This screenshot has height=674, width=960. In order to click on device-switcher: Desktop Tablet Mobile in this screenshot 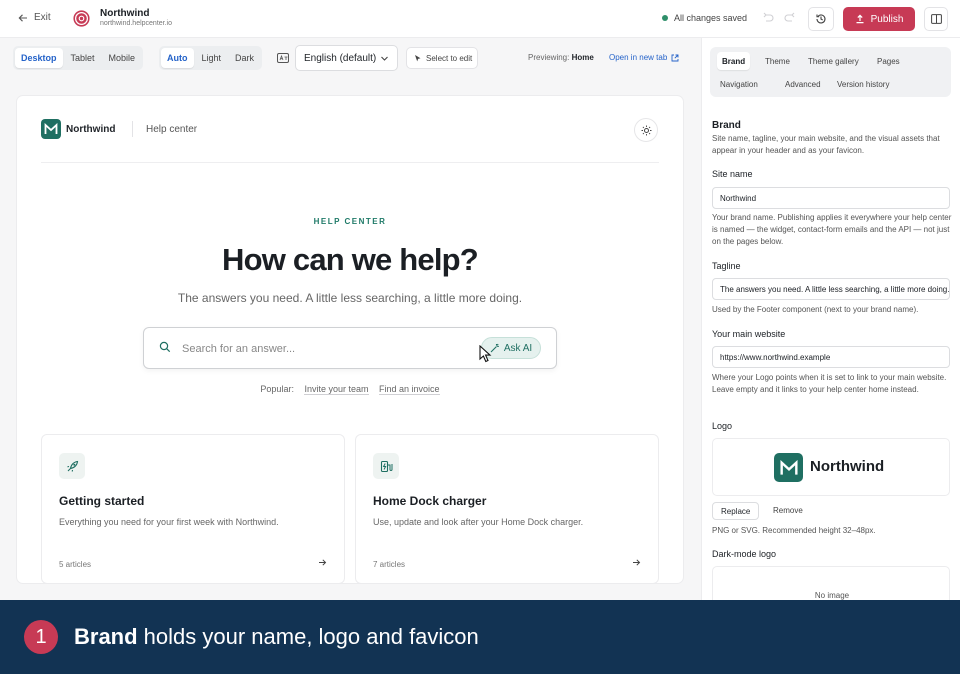, I will do `click(78, 58)`.